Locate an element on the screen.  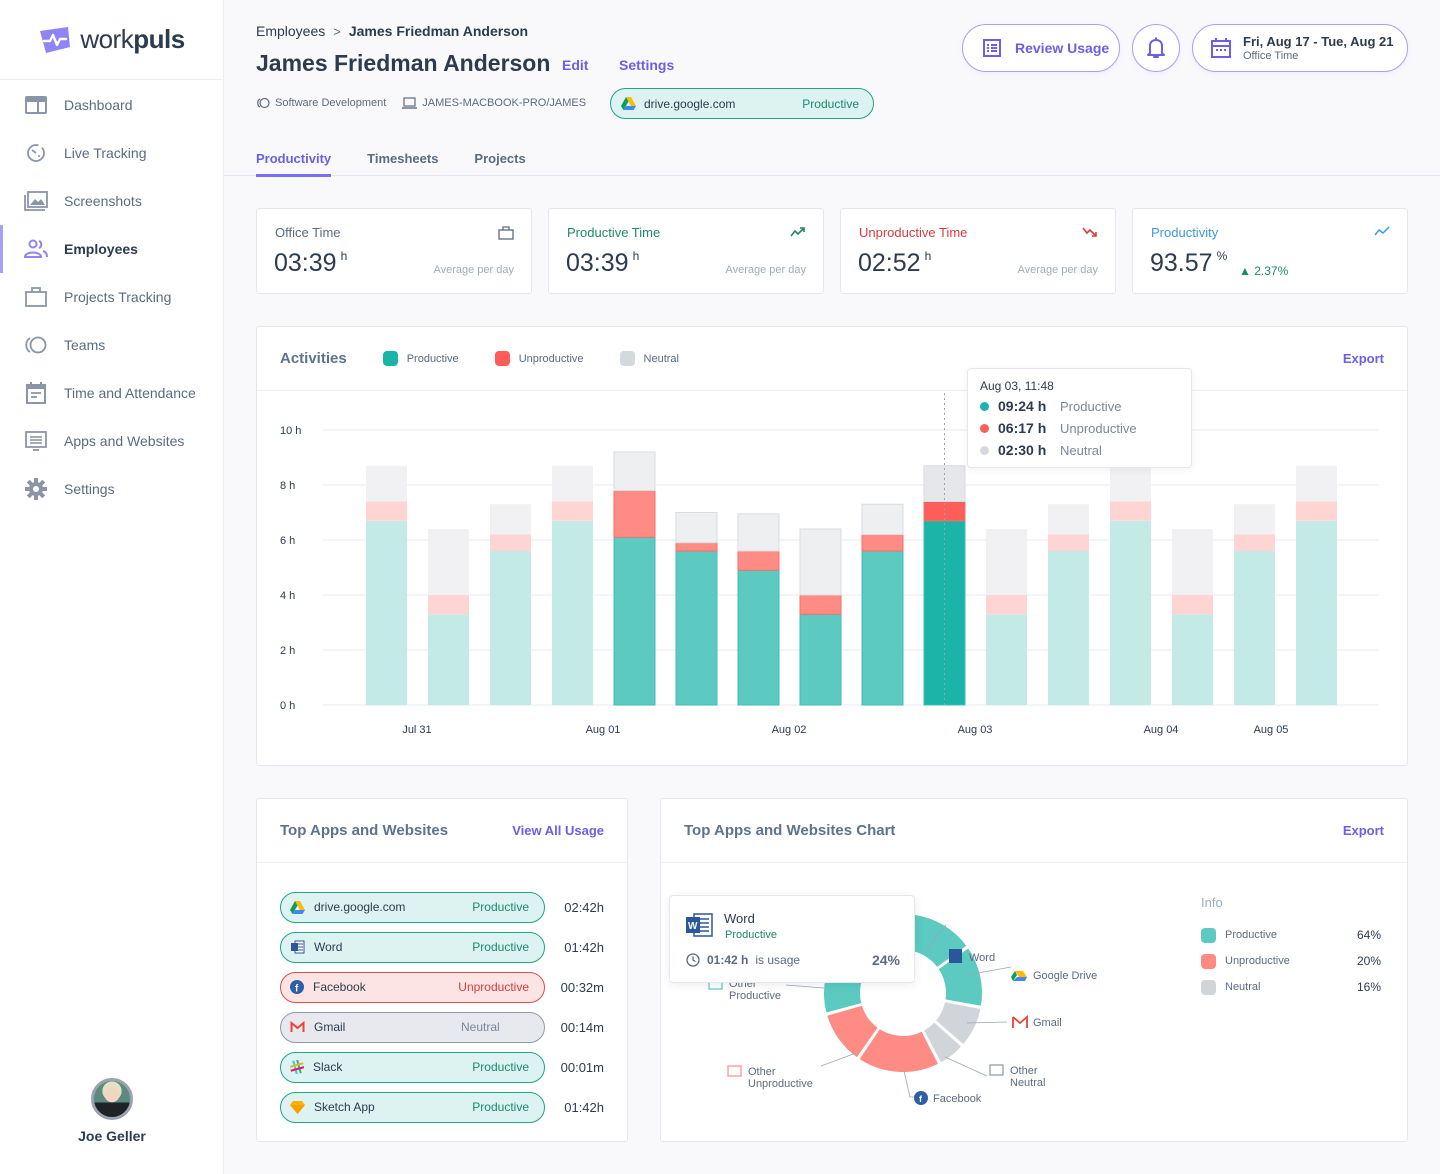
app-pill: drive.google.com Productive is located at coordinates (412, 907).